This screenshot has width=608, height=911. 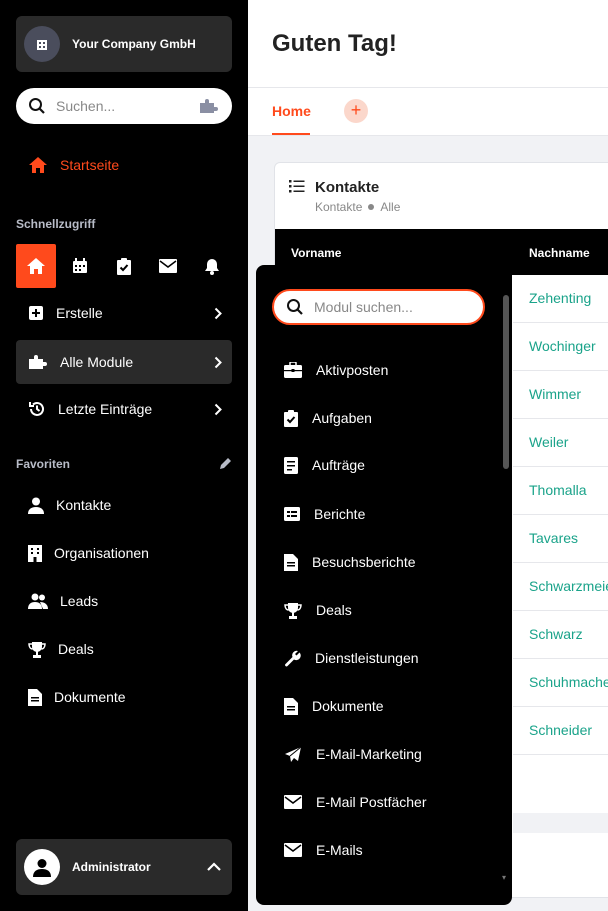 What do you see at coordinates (560, 395) in the screenshot?
I see `table-row: Wimmer` at bounding box center [560, 395].